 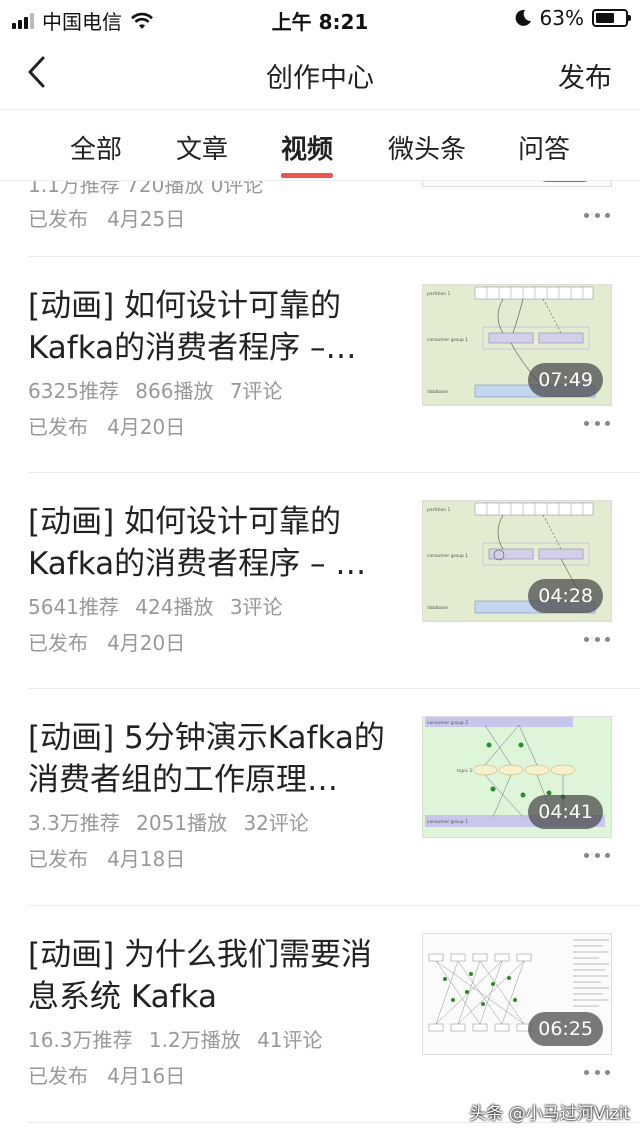 I want to click on publish-date: 已发布 4月25日, so click(x=107, y=219).